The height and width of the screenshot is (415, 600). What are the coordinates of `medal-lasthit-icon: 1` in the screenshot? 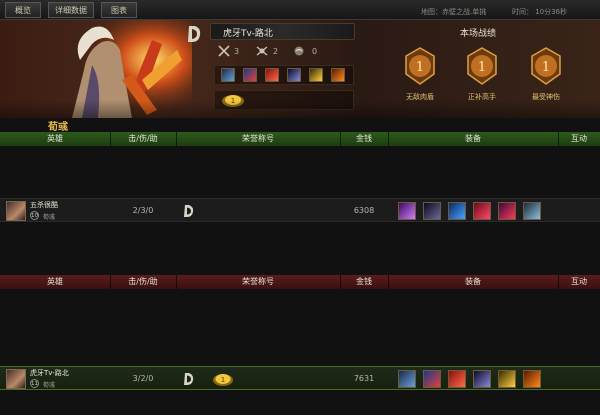 It's located at (482, 66).